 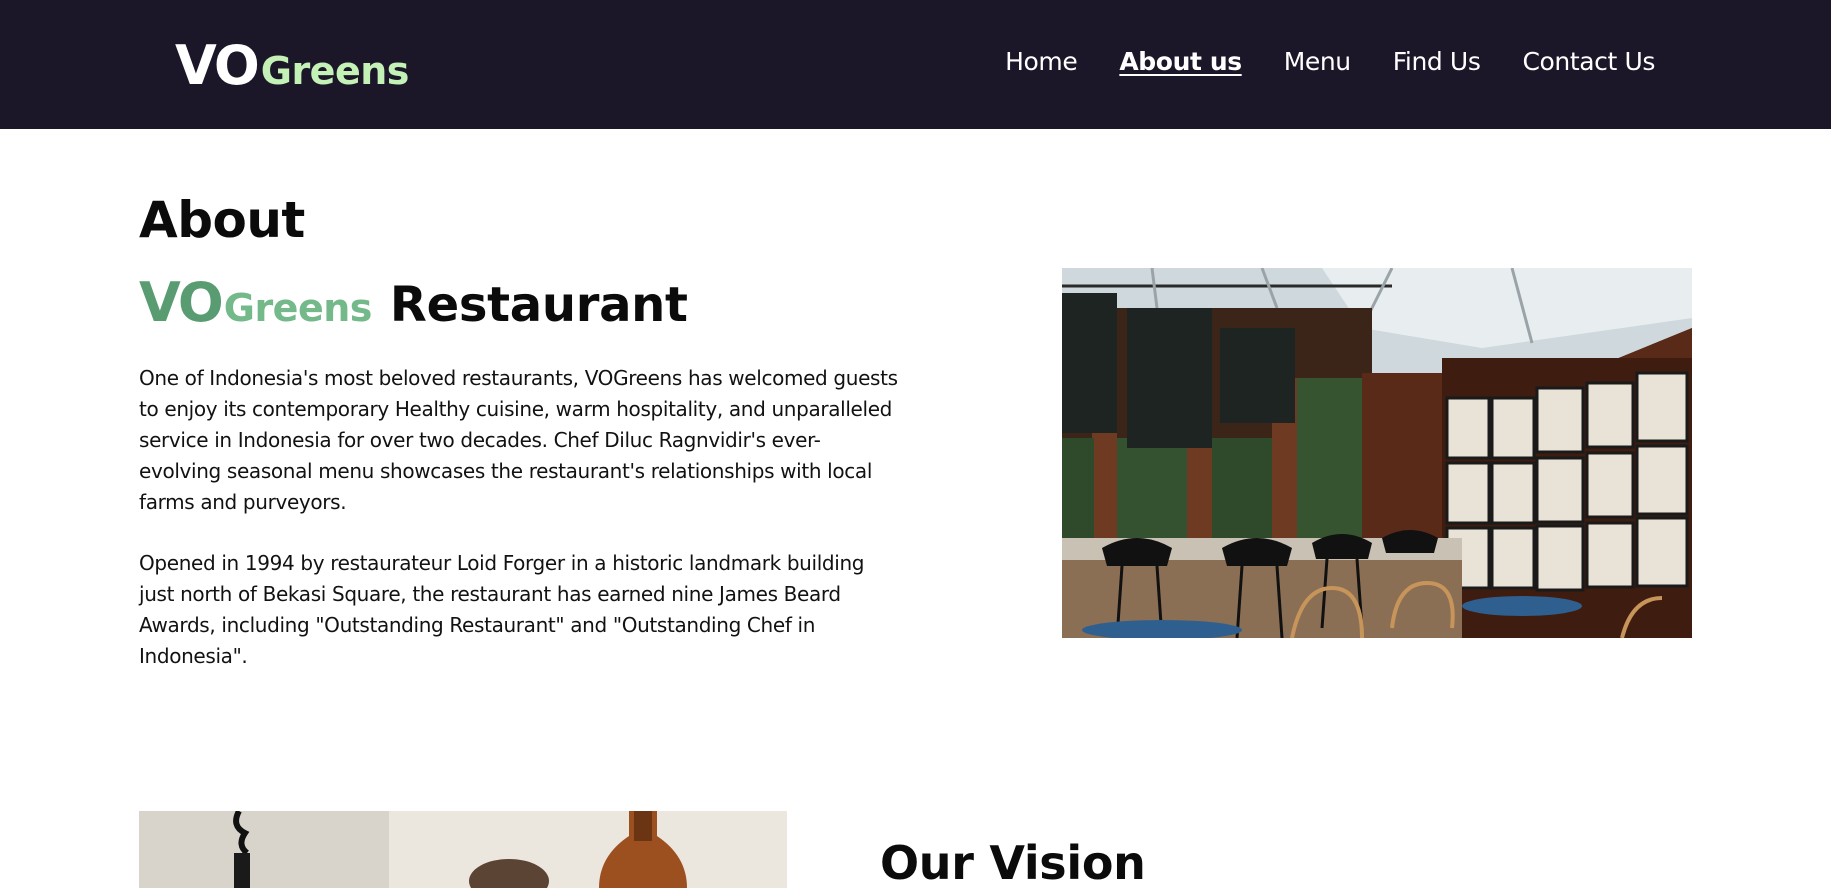 I want to click on main-nav: Home About us Menu Find Us Contact Us, so click(x=1309, y=61).